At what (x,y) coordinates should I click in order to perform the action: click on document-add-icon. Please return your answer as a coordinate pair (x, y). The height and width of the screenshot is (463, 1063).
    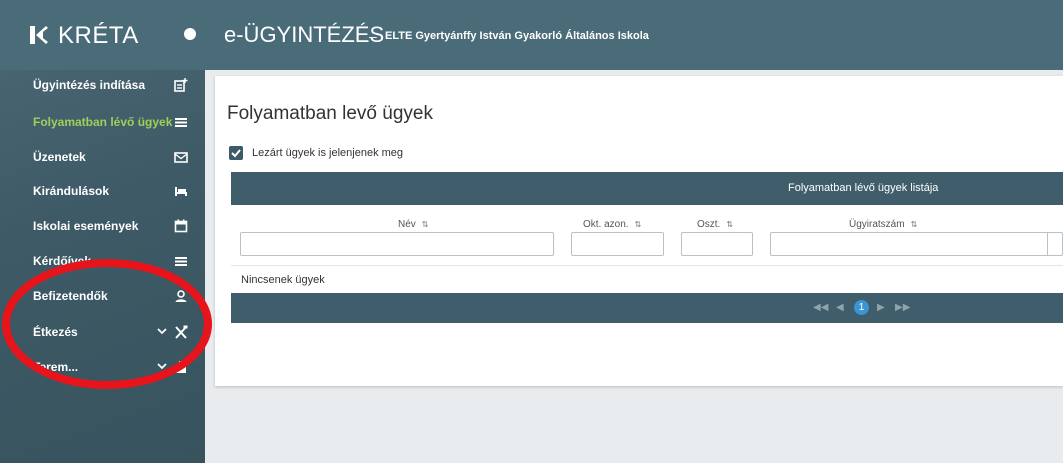
    Looking at the image, I should click on (181, 85).